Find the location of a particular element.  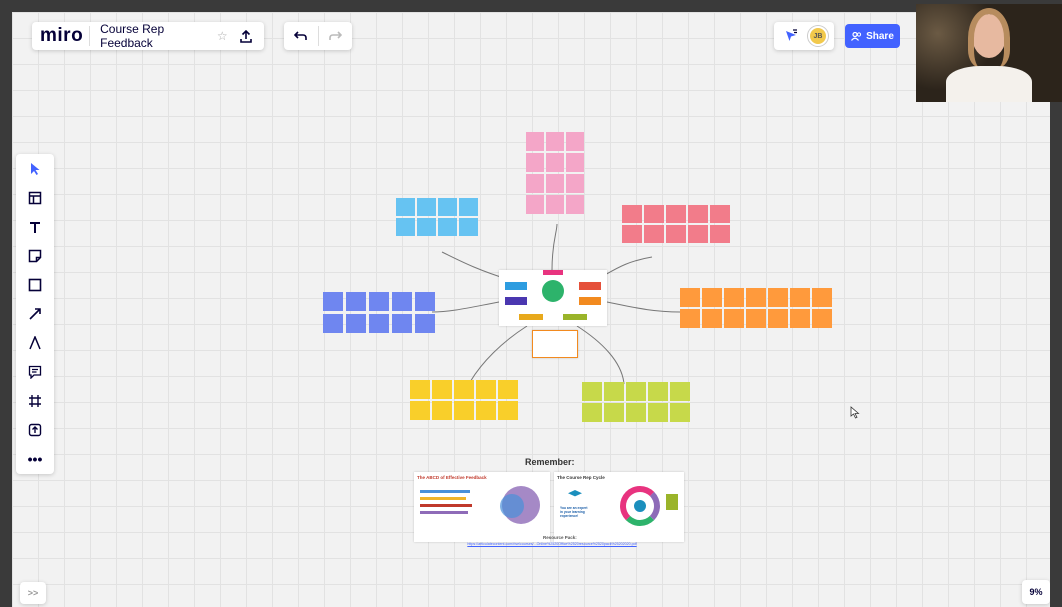

comment-icon is located at coordinates (35, 372).